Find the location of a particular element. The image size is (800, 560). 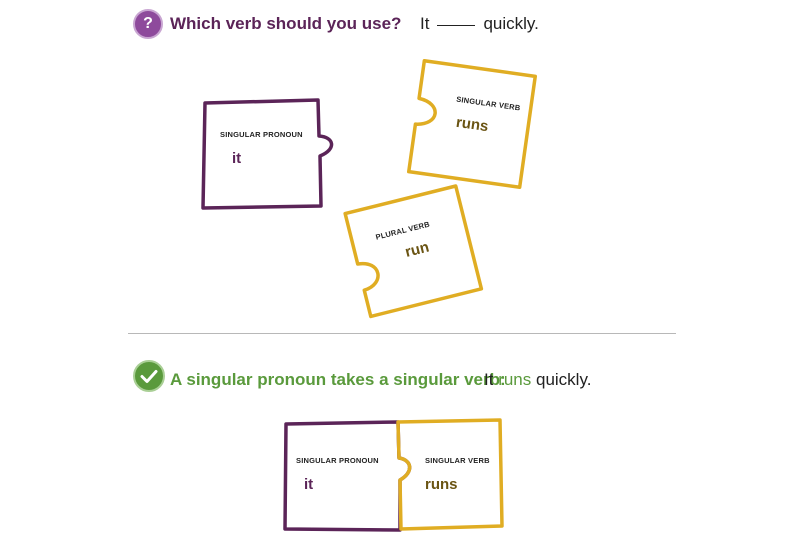

puzzle-piece-singular-verb: SINGULAR VERB runs is located at coordinates (472, 124).